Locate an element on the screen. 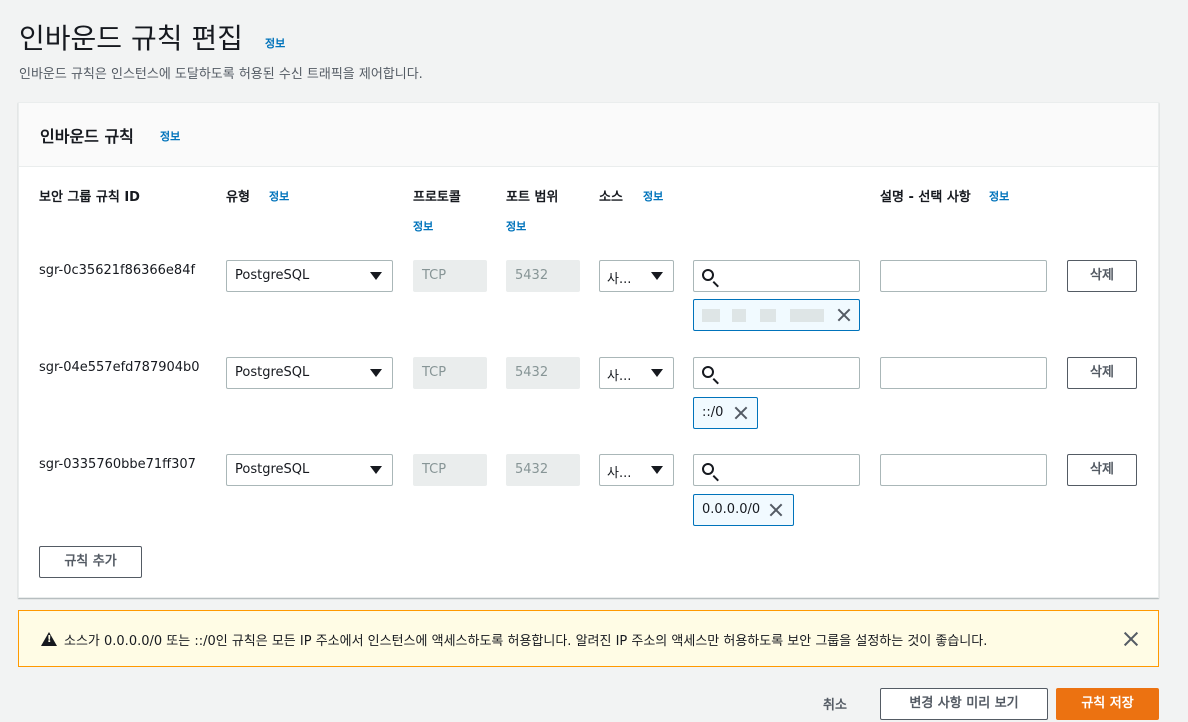 The image size is (1188, 722). source-token: ::/0 is located at coordinates (725, 413).